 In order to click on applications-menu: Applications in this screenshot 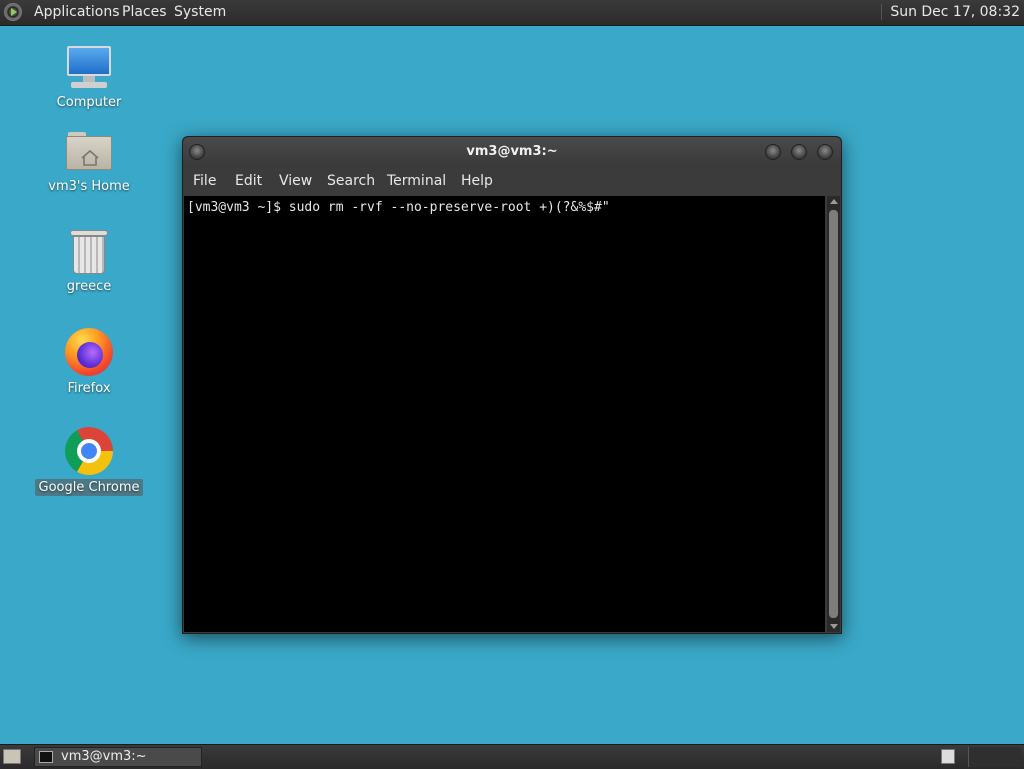, I will do `click(77, 12)`.